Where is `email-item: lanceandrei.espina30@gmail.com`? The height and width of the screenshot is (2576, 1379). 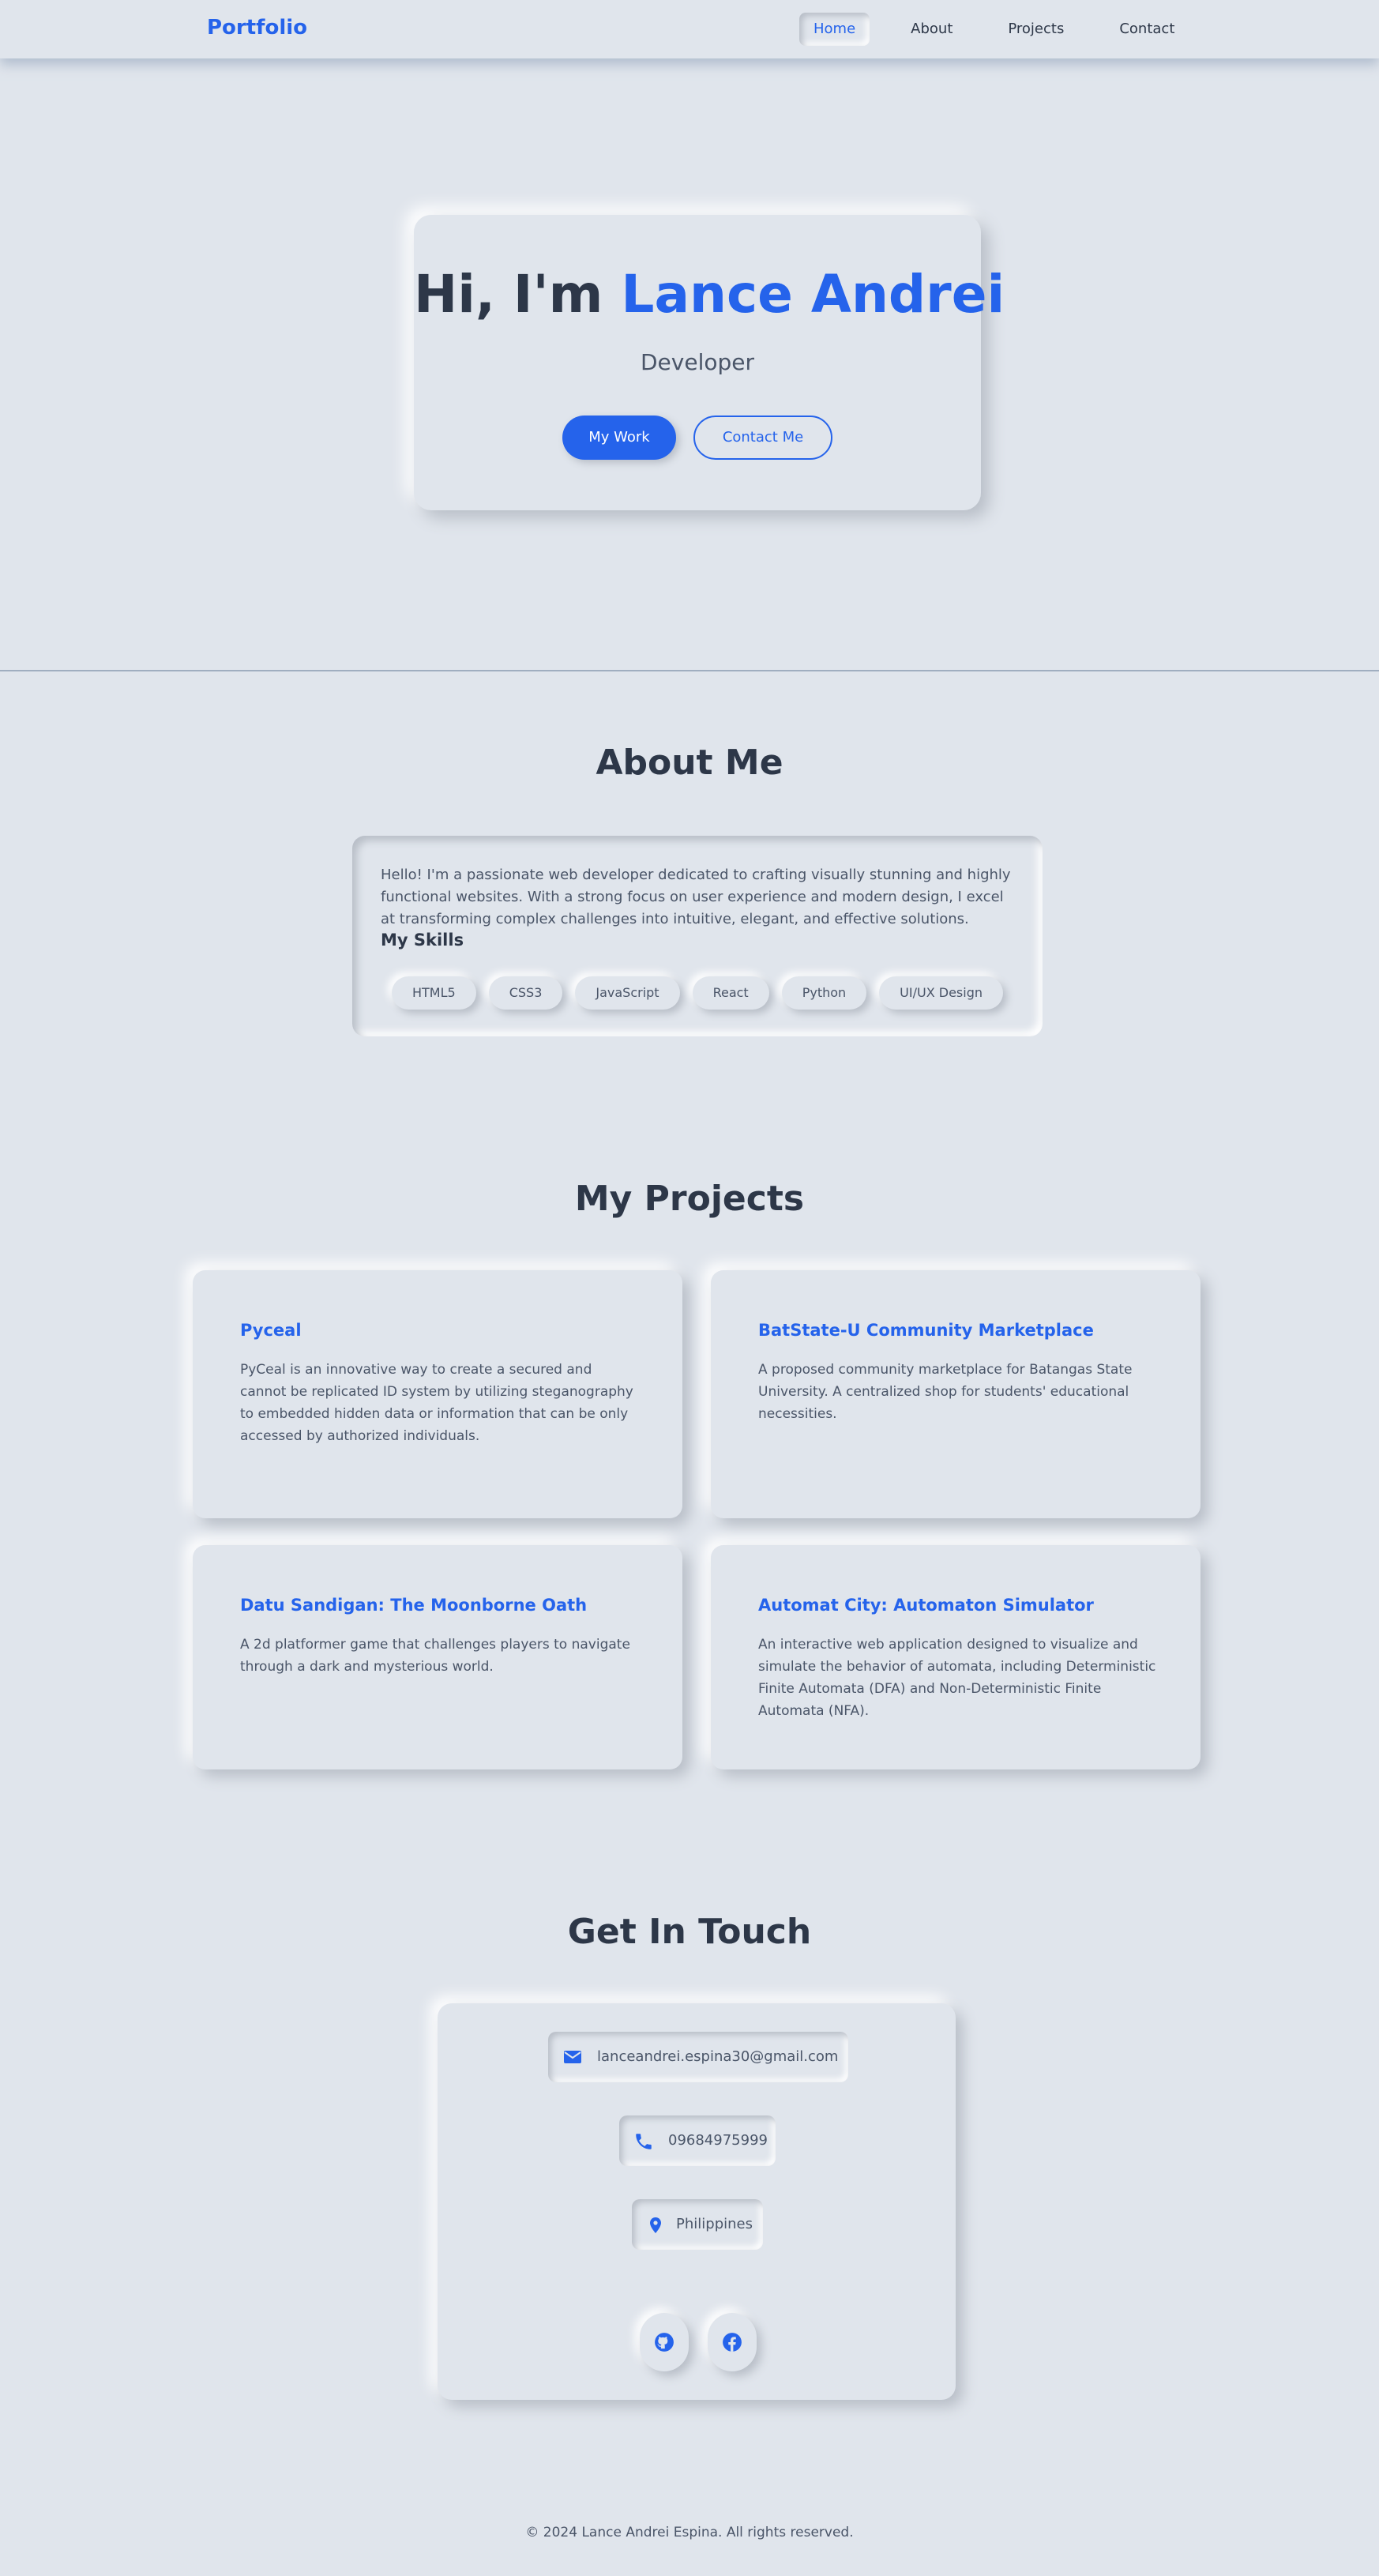 email-item: lanceandrei.espina30@gmail.com is located at coordinates (698, 2057).